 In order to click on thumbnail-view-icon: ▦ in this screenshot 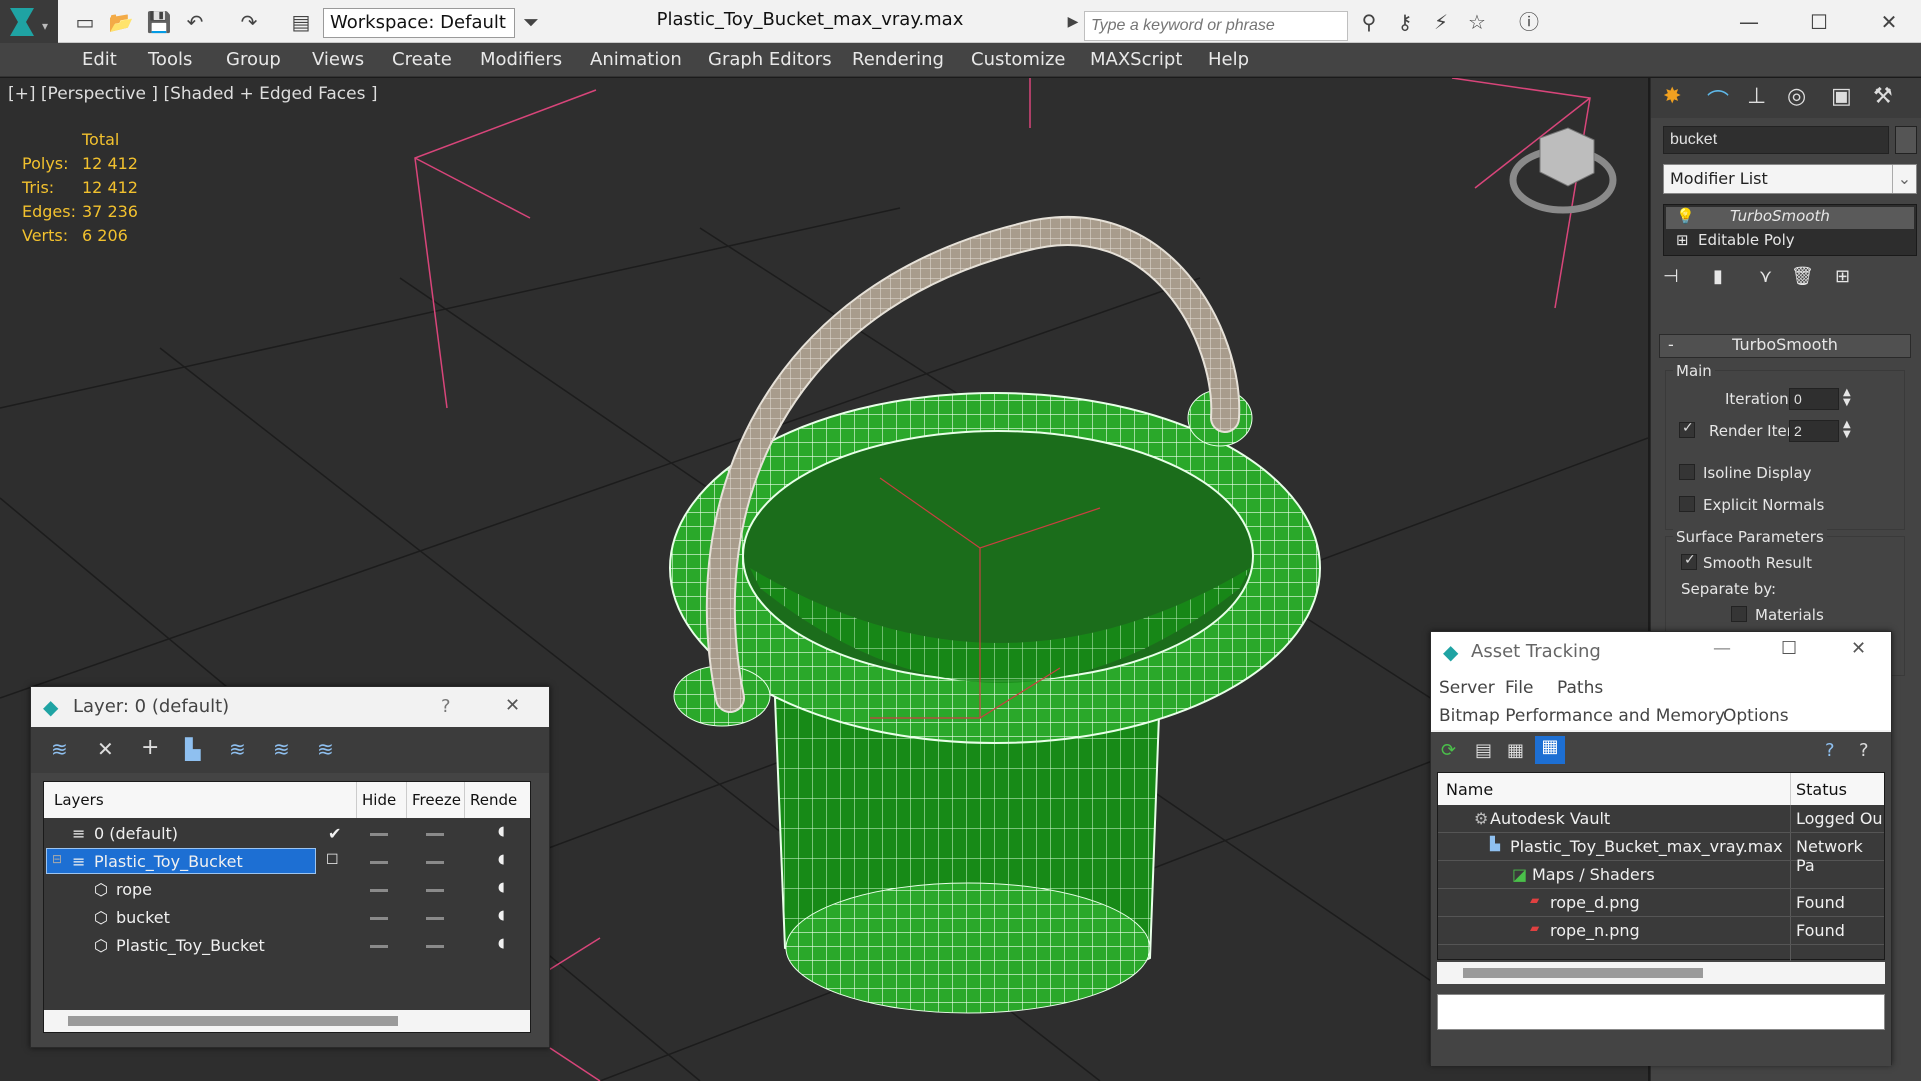, I will do `click(1515, 750)`.